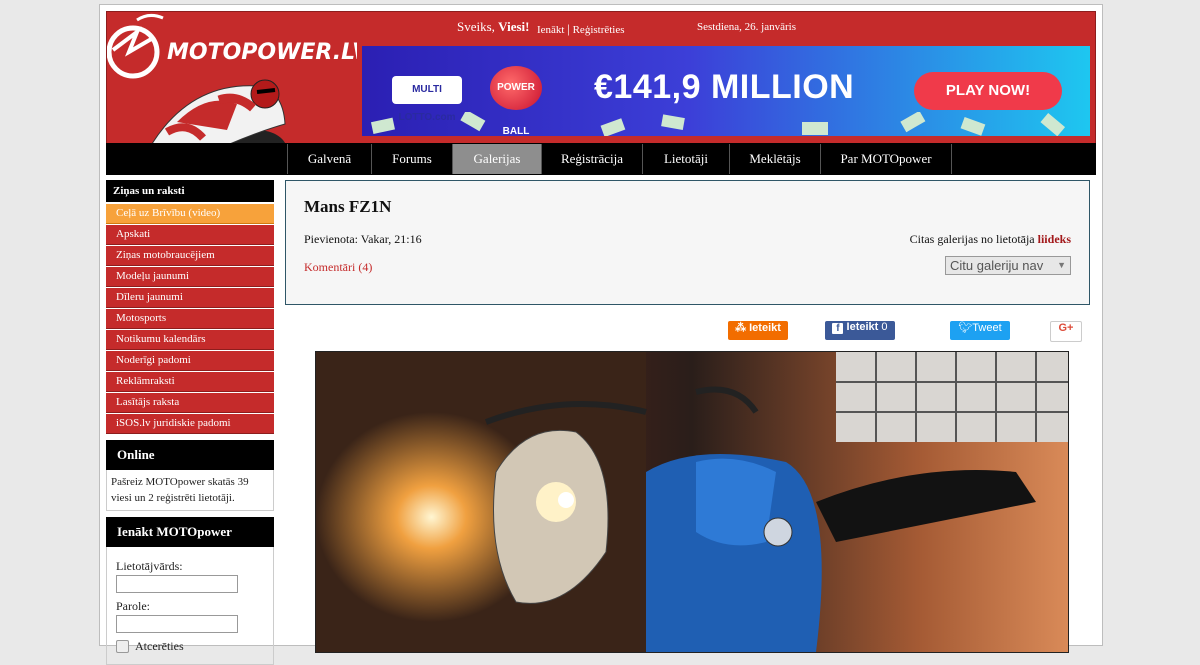 This screenshot has height=665, width=1200. What do you see at coordinates (190, 214) in the screenshot?
I see `sidebar-item-ceja-uz-brivibu: Ceļā uz Brīvību (video)` at bounding box center [190, 214].